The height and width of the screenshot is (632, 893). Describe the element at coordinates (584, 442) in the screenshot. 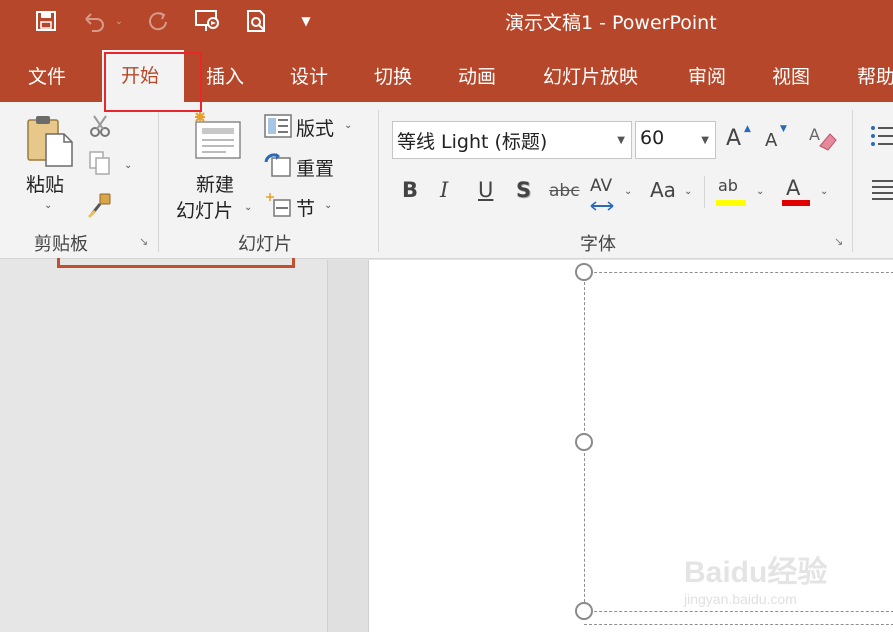

I see `resize-handle-middle-left` at that location.